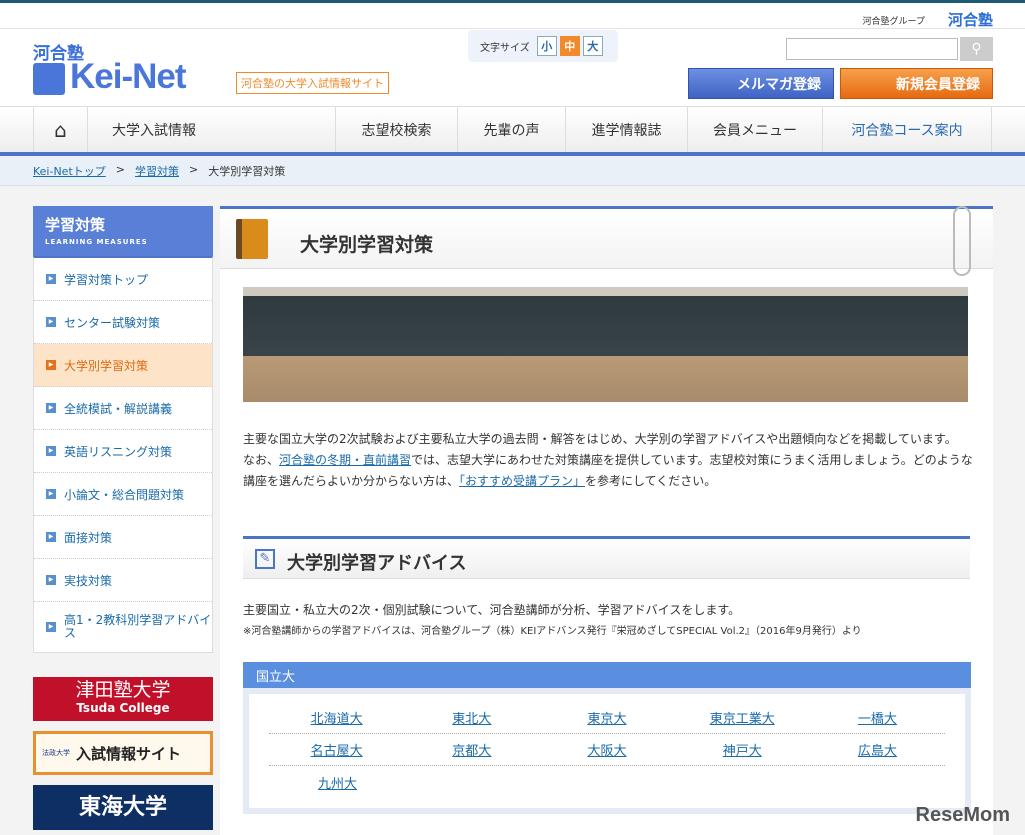 Image resolution: width=1025 pixels, height=835 pixels. I want to click on sidebar-item-active: ▶ 大学別学習対策, so click(123, 365).